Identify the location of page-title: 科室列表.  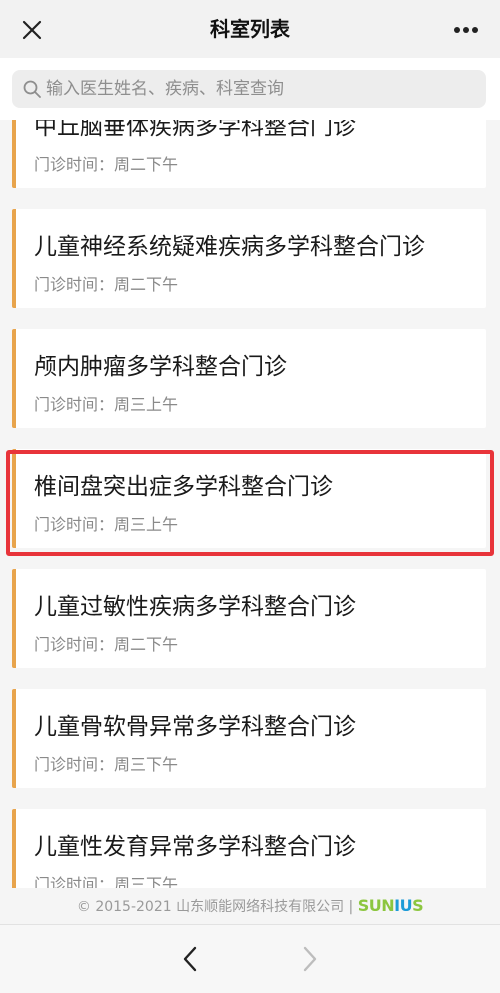
(250, 29).